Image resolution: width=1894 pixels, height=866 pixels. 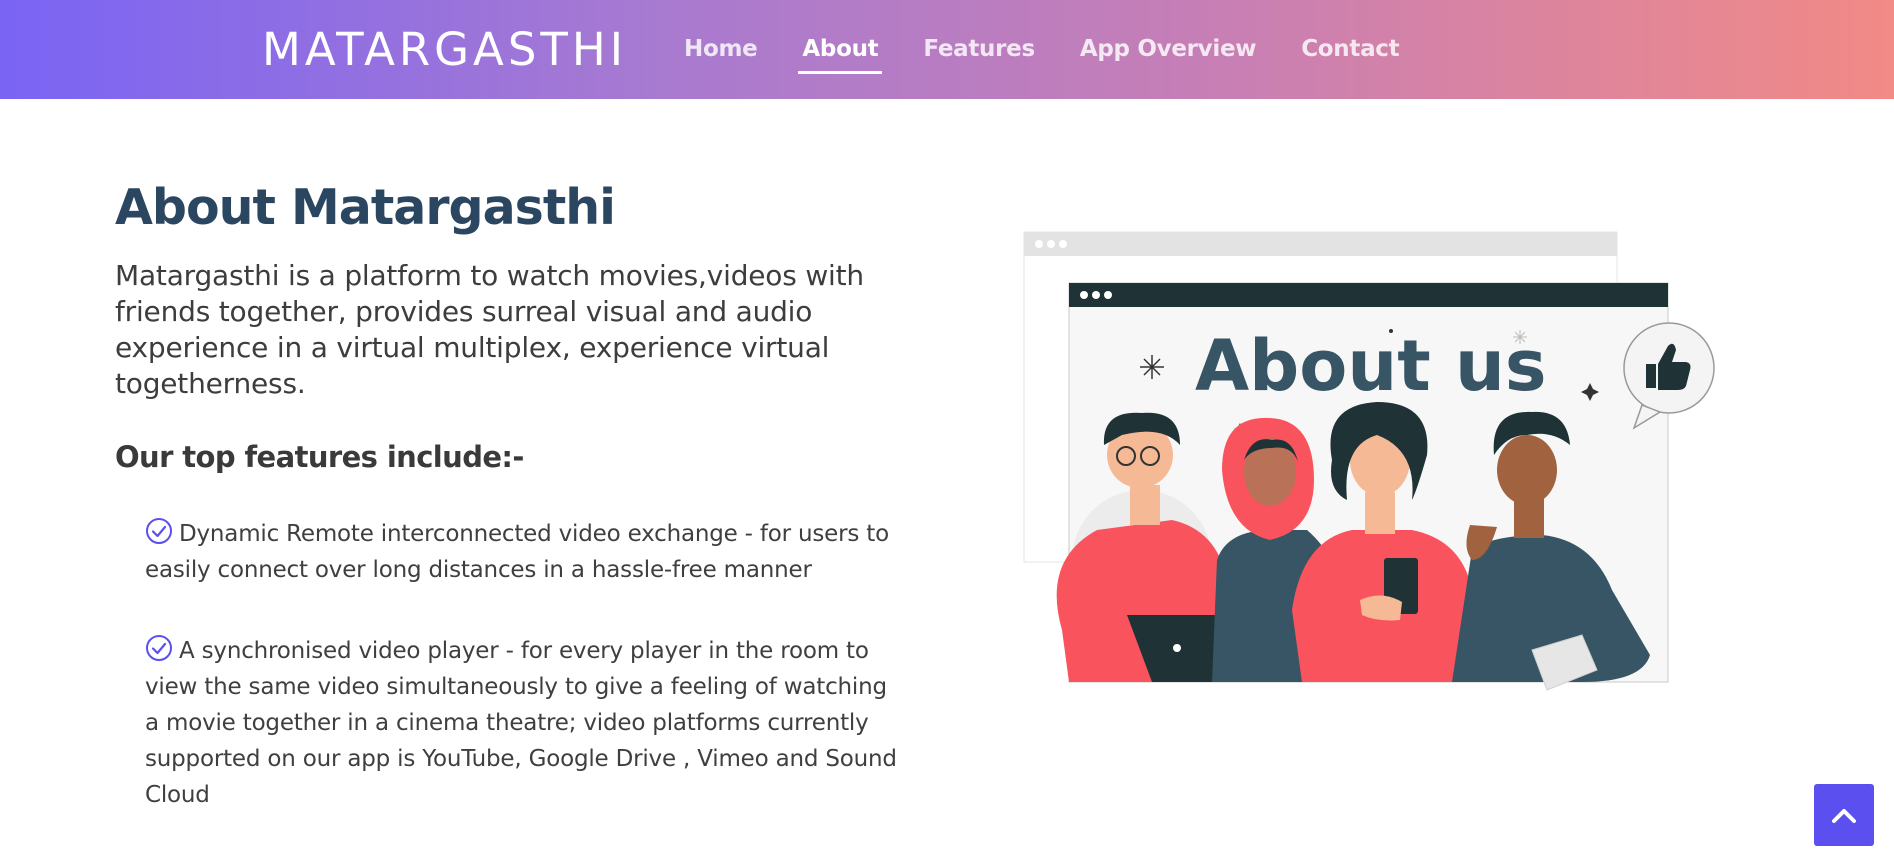 I want to click on illustration-heading: About us, so click(x=1371, y=366).